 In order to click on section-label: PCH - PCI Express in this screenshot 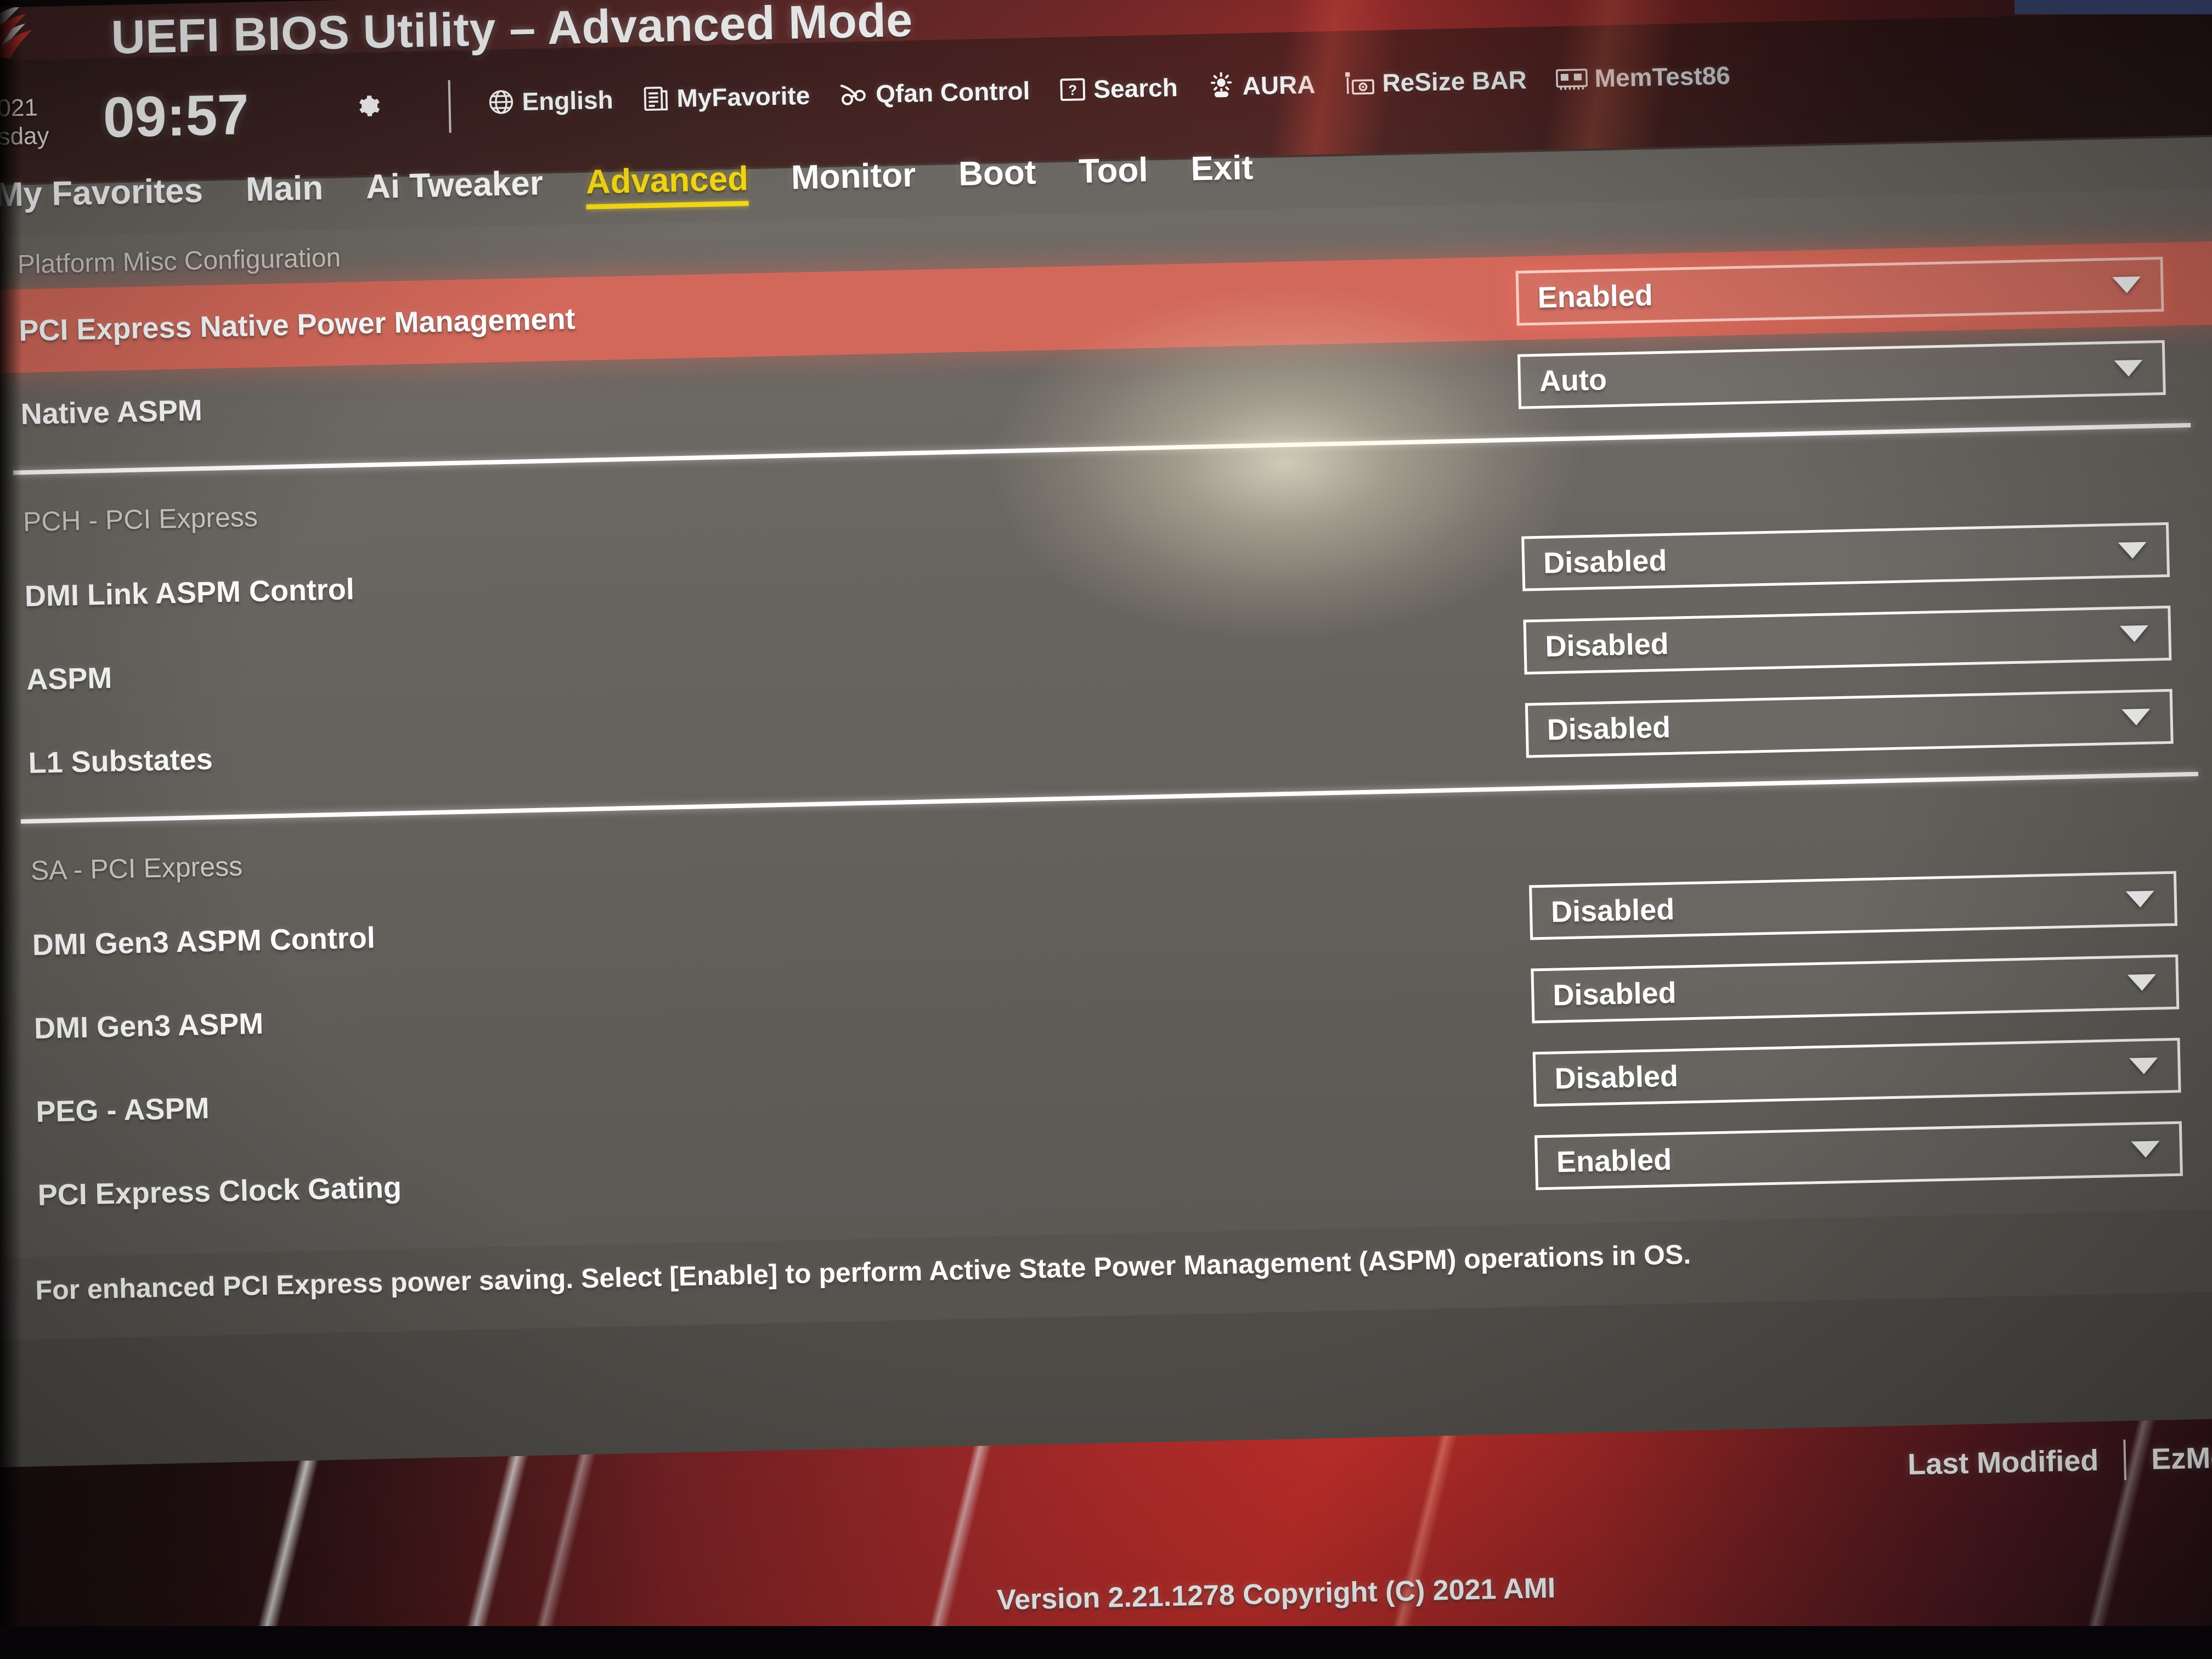, I will do `click(140, 519)`.